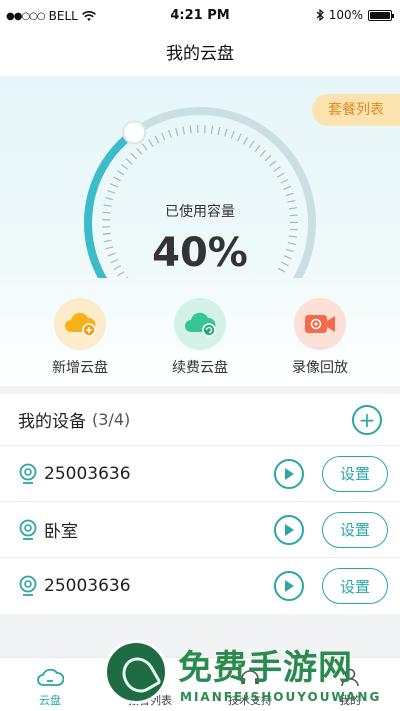 Image resolution: width=400 pixels, height=711 pixels. I want to click on device-row: 卧室 设置, so click(200, 530).